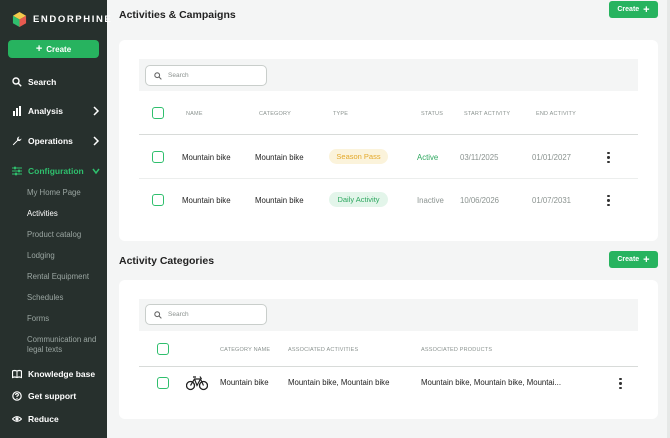 The image size is (670, 438). Describe the element at coordinates (17, 141) in the screenshot. I see `wrench-icon` at that location.